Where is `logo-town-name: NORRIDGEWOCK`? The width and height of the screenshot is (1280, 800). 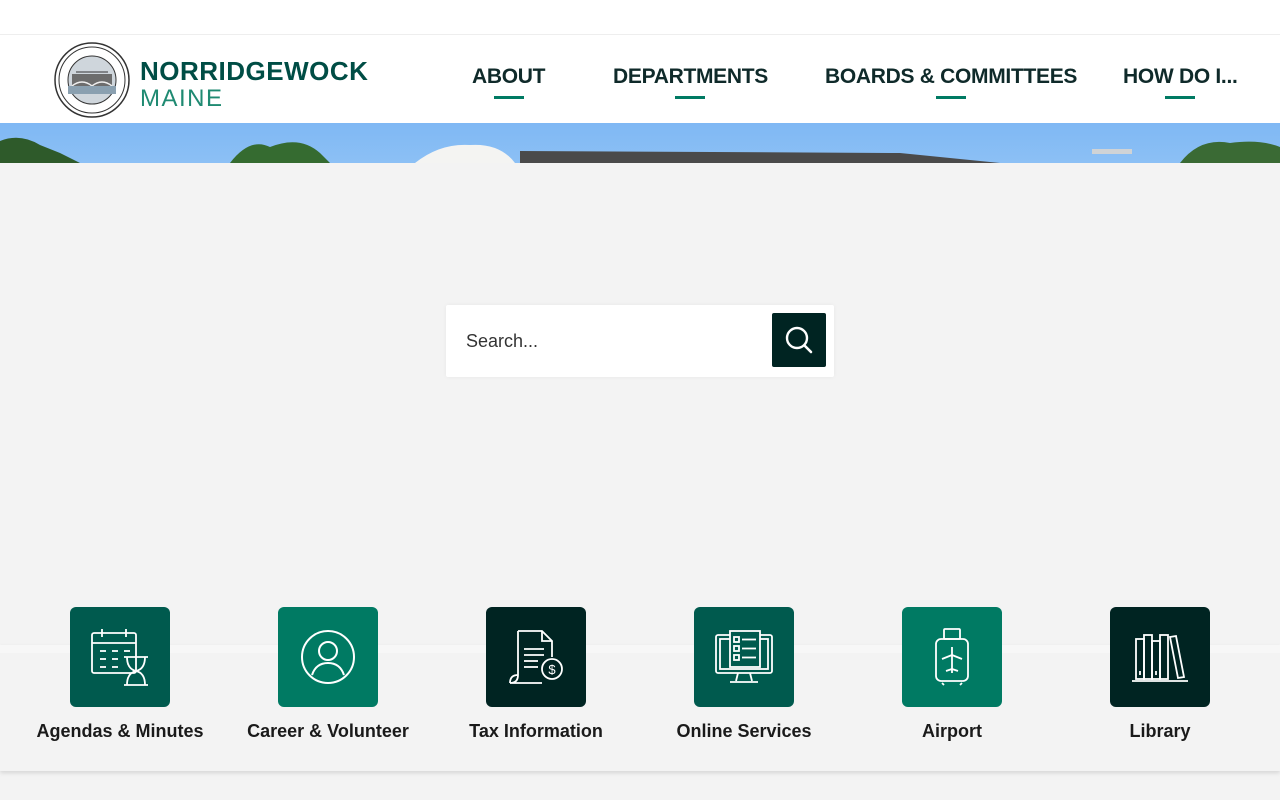
logo-town-name: NORRIDGEWOCK is located at coordinates (254, 71).